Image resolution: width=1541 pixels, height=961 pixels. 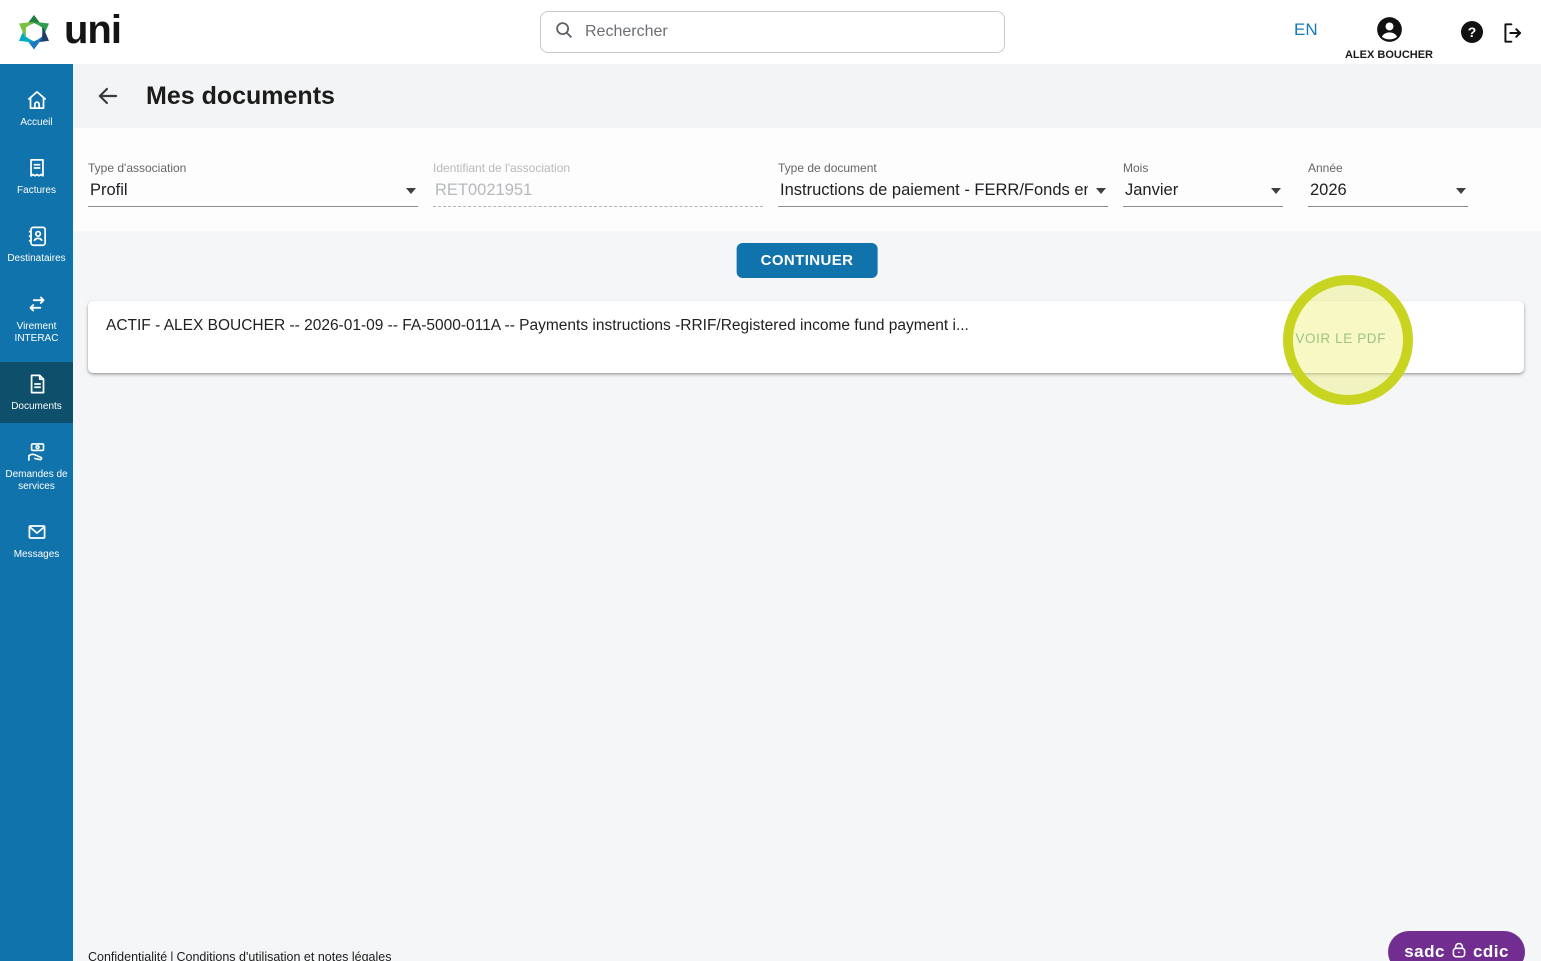 I want to click on page-titlebar: Mes documents, so click(x=807, y=96).